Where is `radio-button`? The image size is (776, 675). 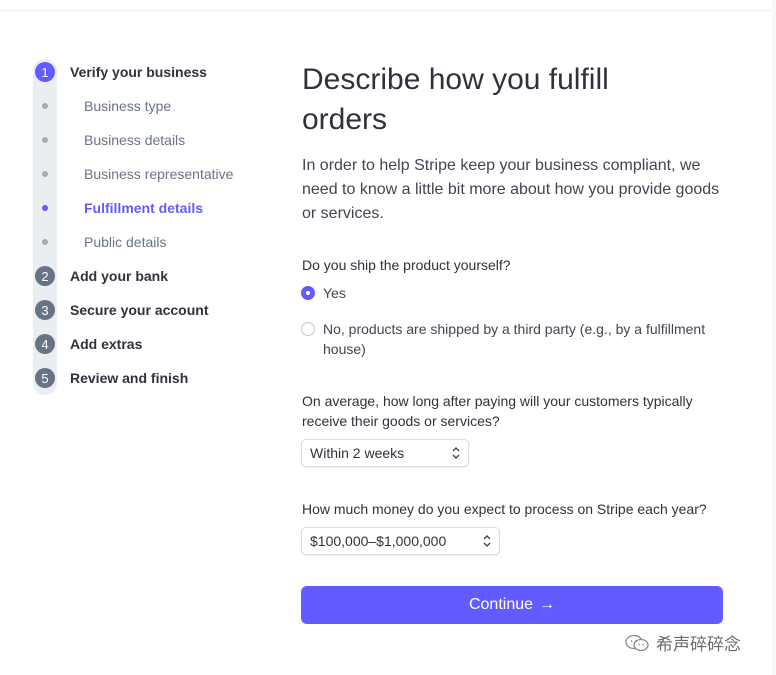
radio-button is located at coordinates (308, 329).